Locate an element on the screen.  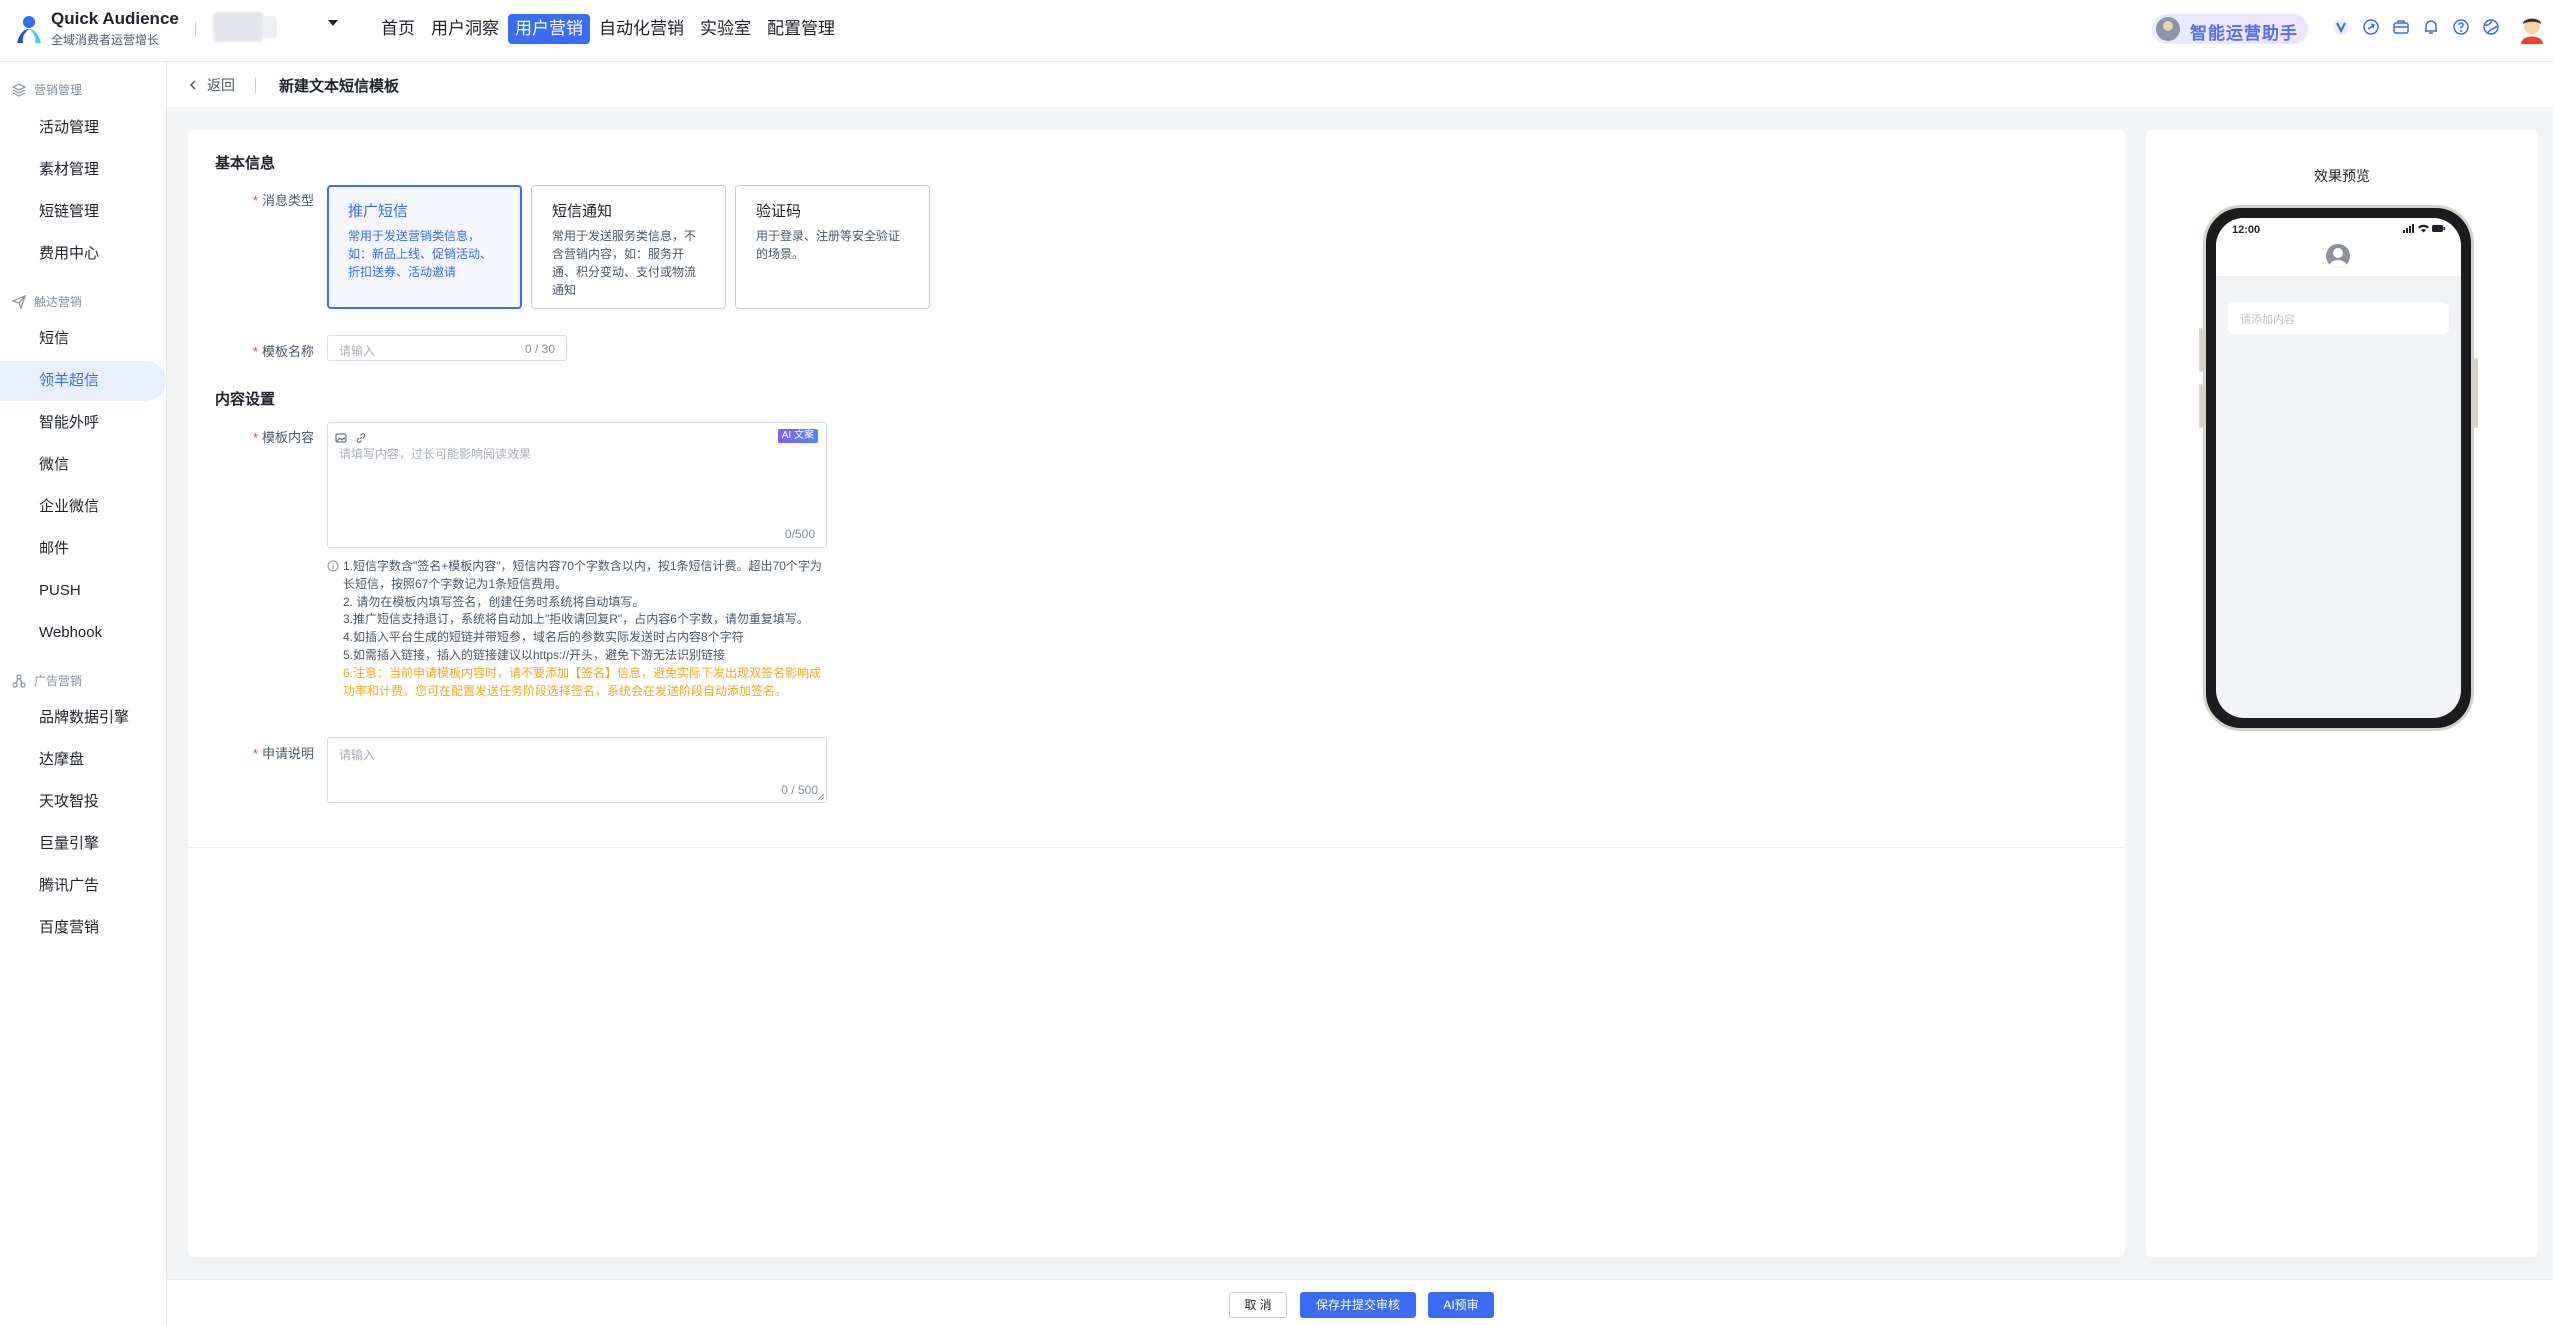
apply-note-textarea: 请输入 0 / 500 is located at coordinates (577, 770).